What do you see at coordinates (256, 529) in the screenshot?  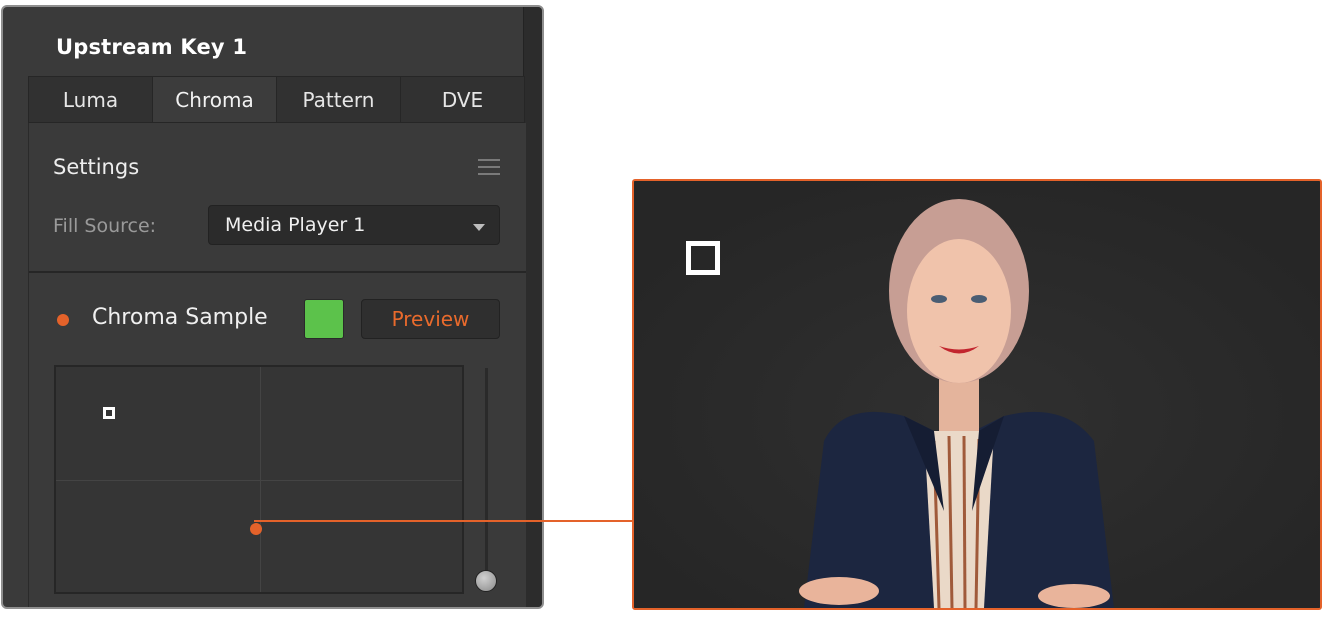 I see `sample-center-dot` at bounding box center [256, 529].